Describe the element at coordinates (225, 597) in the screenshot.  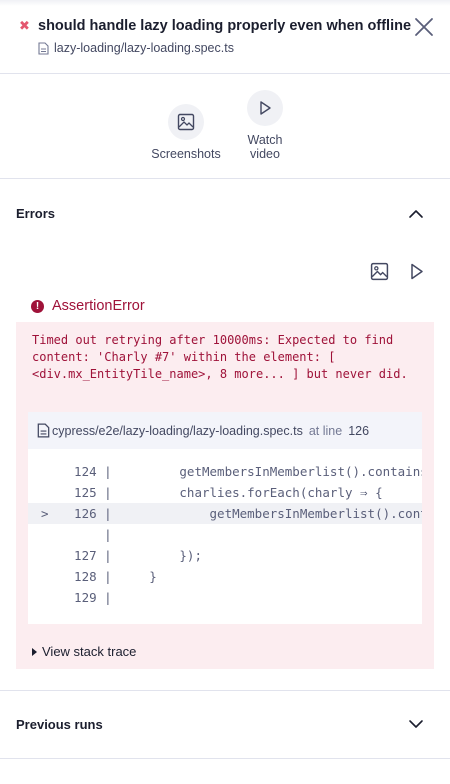
I see `code-line: 129 |` at that location.